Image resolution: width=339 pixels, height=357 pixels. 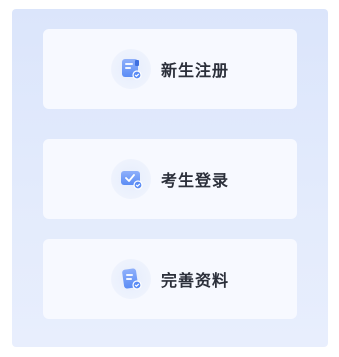 I want to click on login-card-content: 考生登录, so click(x=169, y=179).